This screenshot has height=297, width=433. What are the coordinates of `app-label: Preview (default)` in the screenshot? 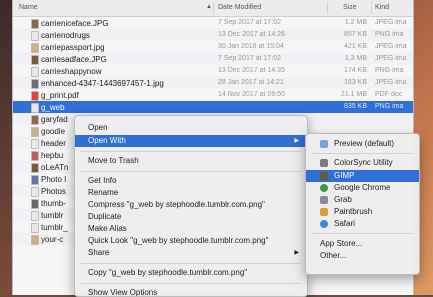 It's located at (364, 143).